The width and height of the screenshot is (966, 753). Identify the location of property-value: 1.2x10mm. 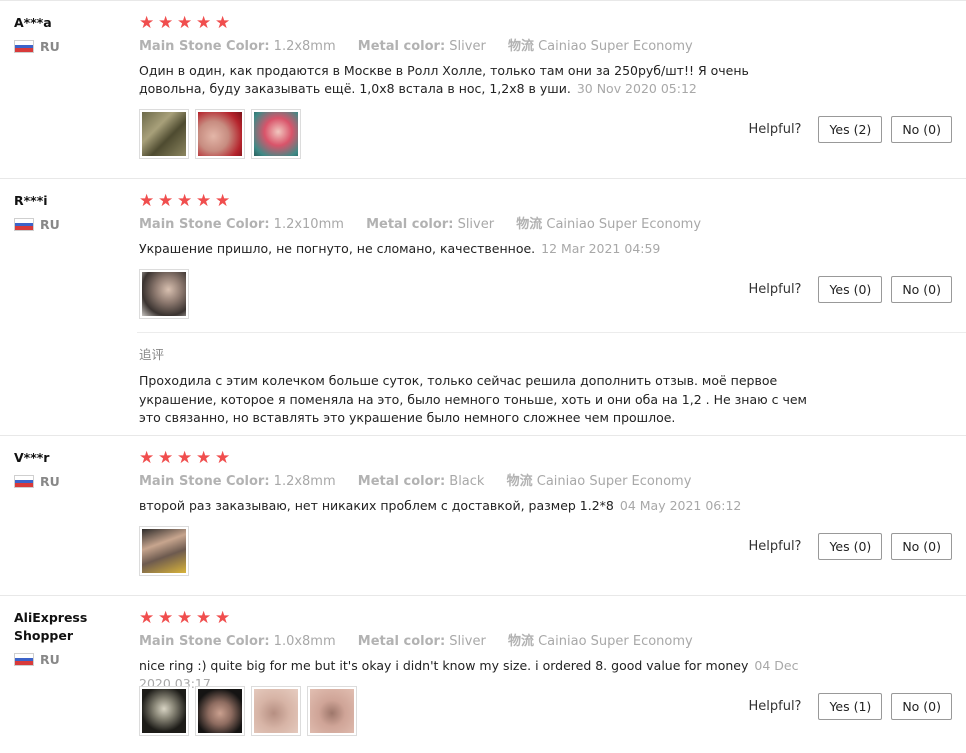
(308, 224).